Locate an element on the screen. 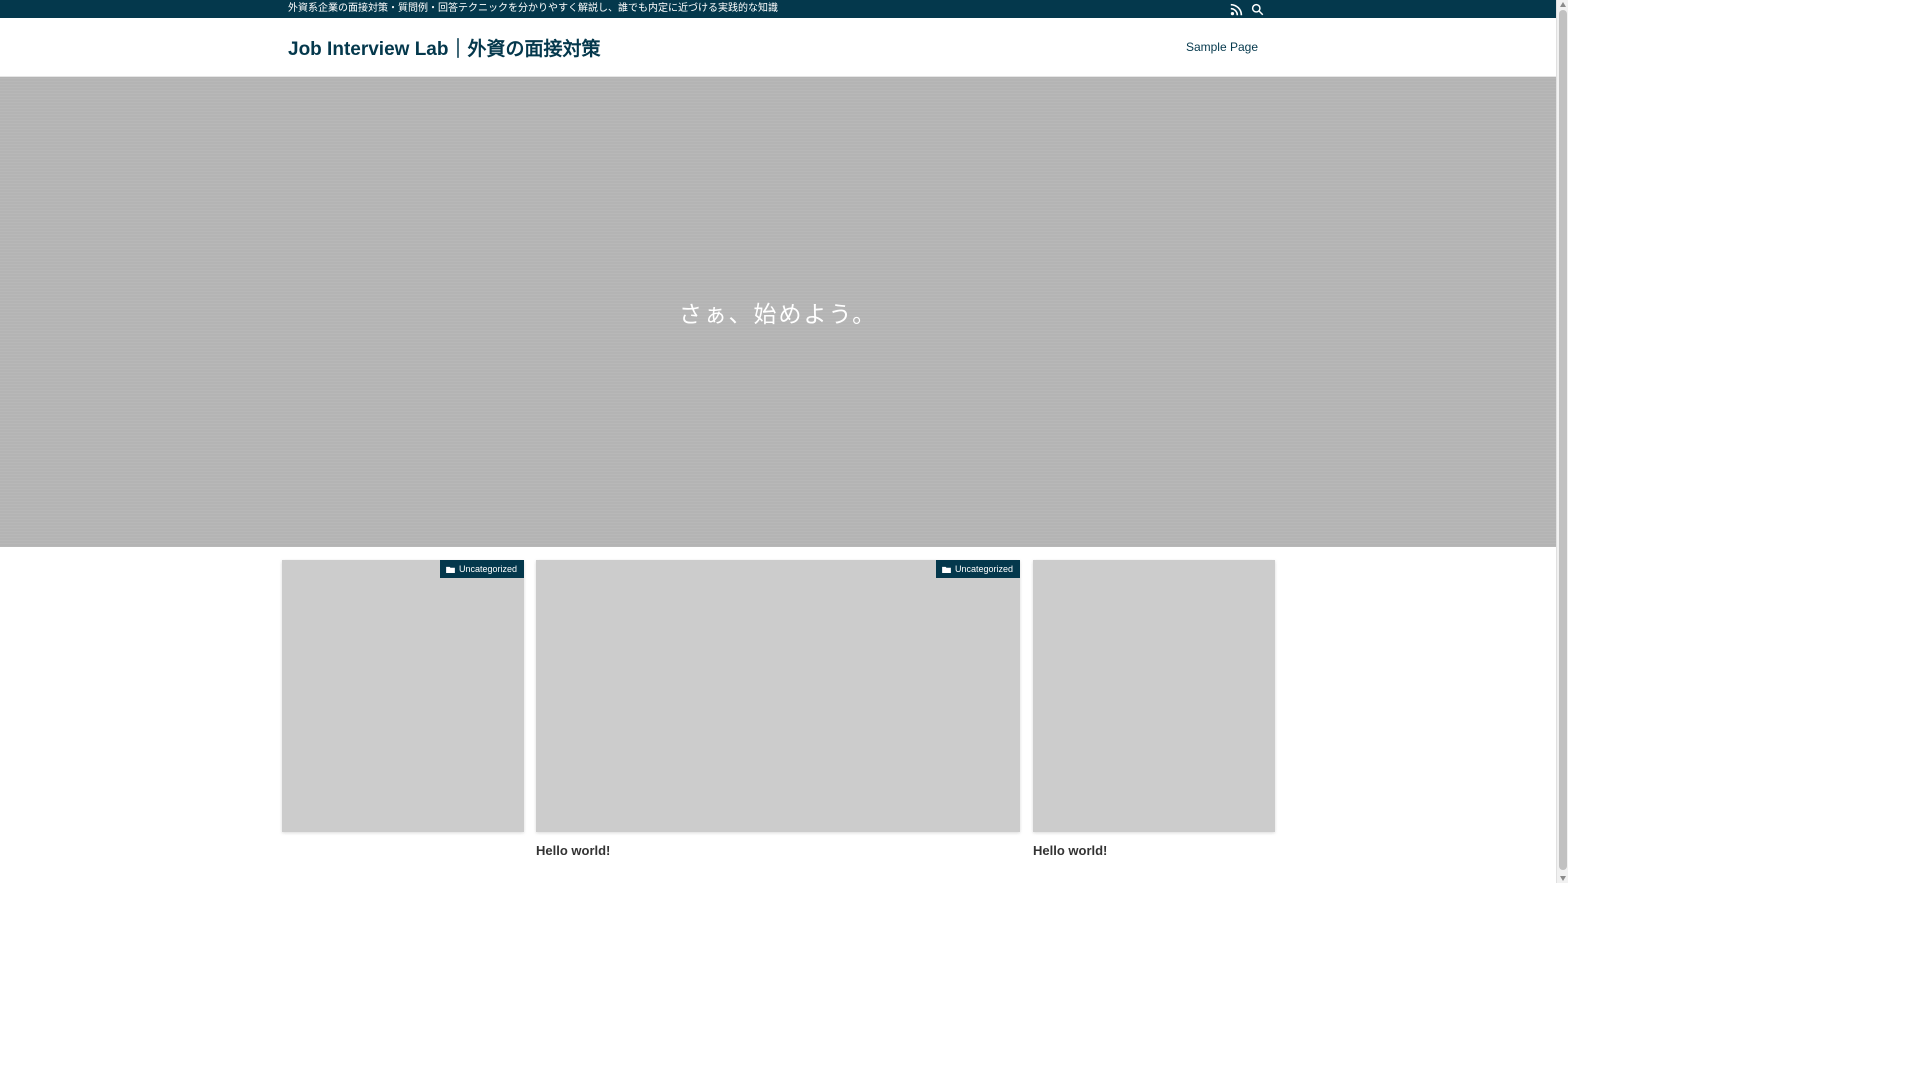 The image size is (1920, 1080). post-card-1: Uncategorized is located at coordinates (403, 701).